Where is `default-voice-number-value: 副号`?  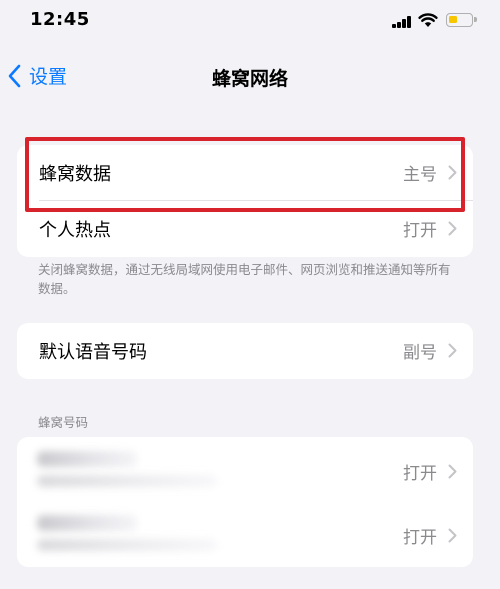 default-voice-number-value: 副号 is located at coordinates (420, 353).